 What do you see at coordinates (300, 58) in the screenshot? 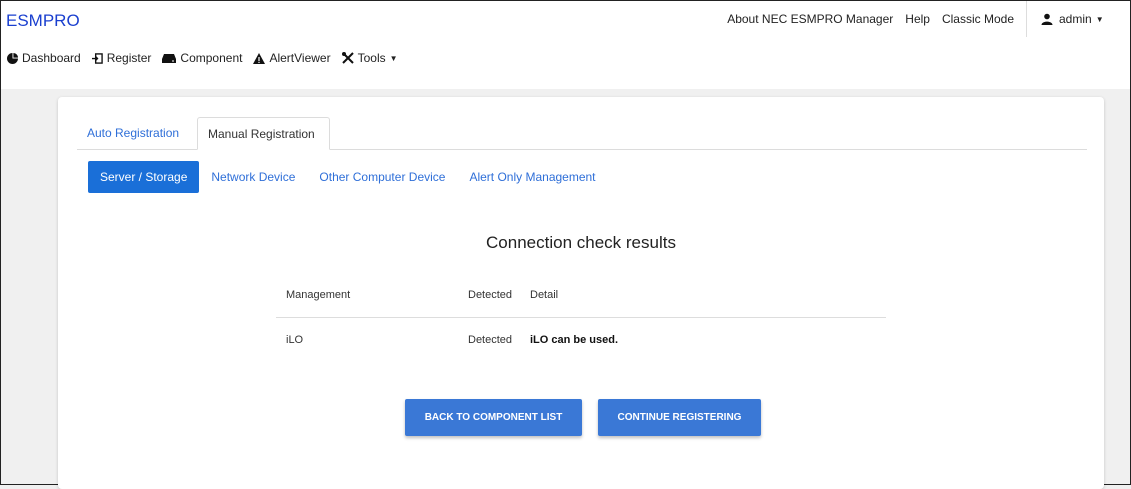
I see `nav-label: AlertViewer` at bounding box center [300, 58].